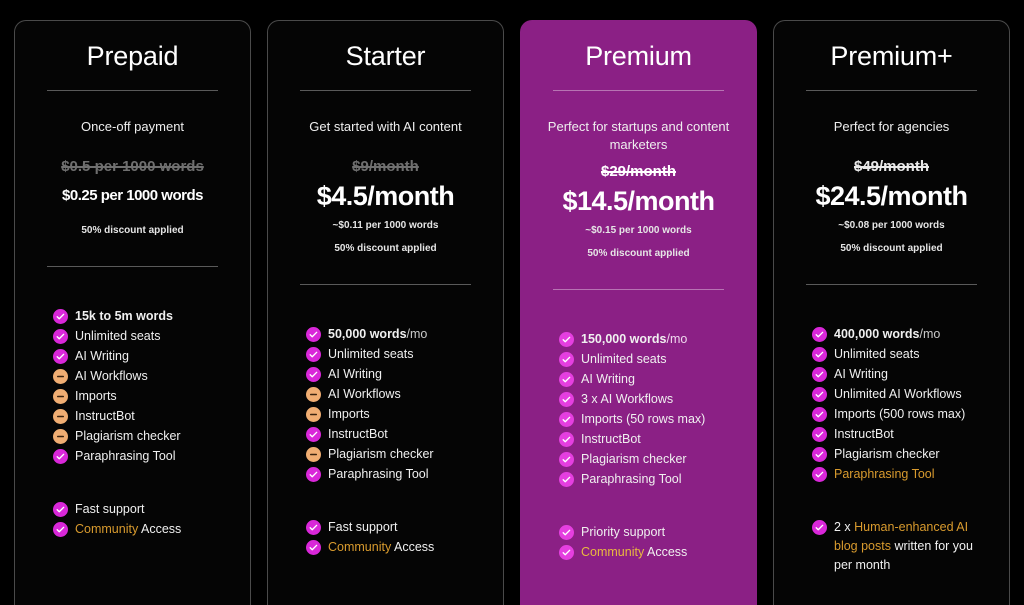  I want to click on feature-item-label: AI Workflows, so click(364, 394).